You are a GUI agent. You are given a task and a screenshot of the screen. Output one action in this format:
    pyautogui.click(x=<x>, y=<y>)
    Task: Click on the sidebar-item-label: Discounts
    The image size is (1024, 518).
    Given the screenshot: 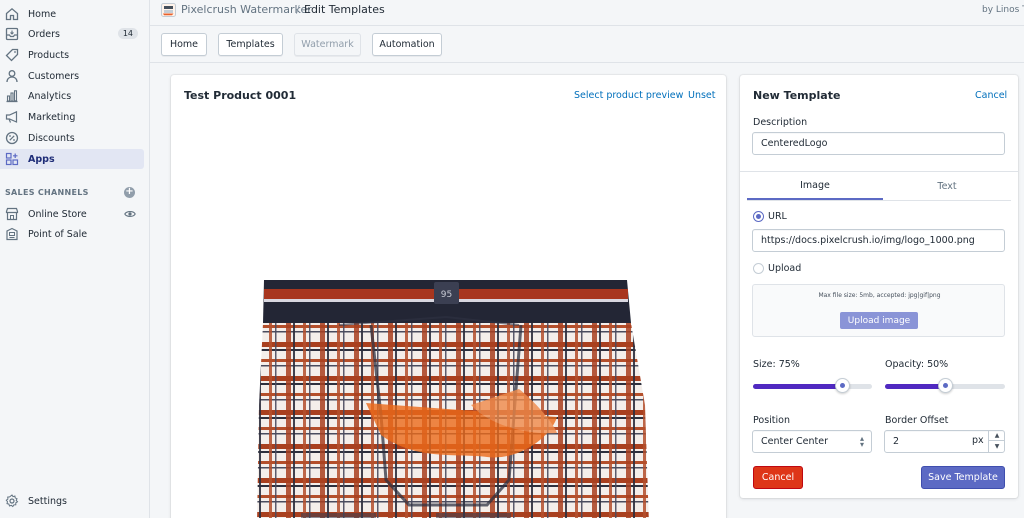 What is the action you would take?
    pyautogui.click(x=51, y=138)
    